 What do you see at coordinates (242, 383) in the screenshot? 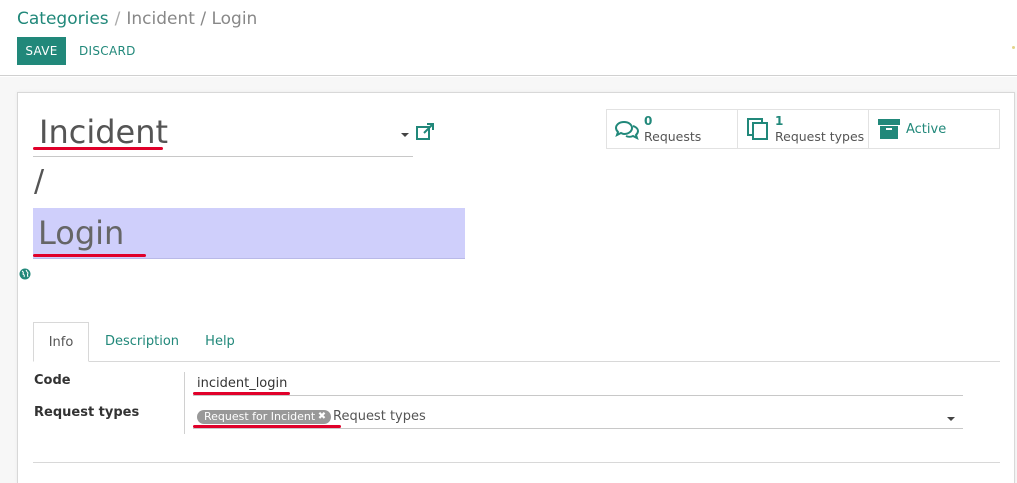
I see `code-value: incident_login` at bounding box center [242, 383].